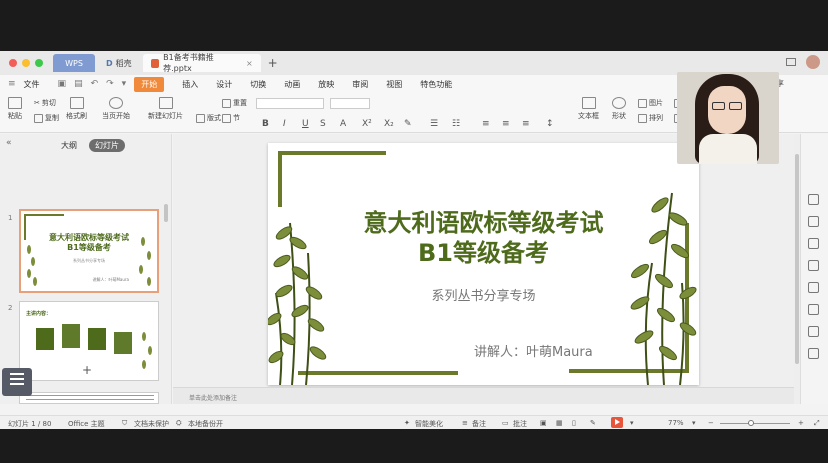 This screenshot has width=828, height=463. I want to click on settings-icon, so click(813, 353).